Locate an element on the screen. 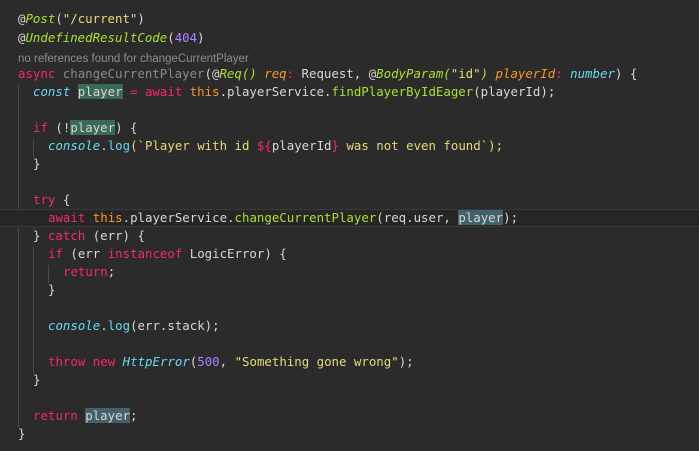 The image size is (699, 451). condition: LogicError) { is located at coordinates (234, 253).